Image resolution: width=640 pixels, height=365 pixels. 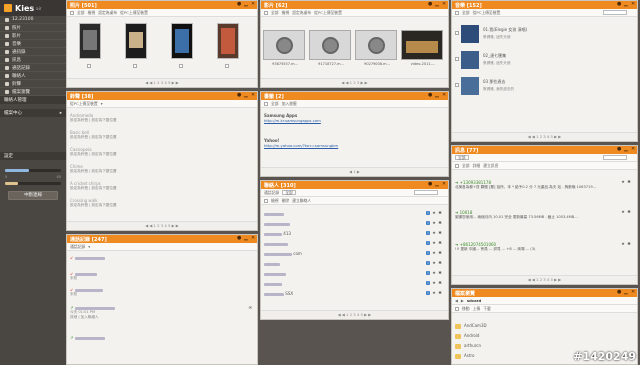 I want to click on folder-item: AndCam3D, so click(x=544, y=326).